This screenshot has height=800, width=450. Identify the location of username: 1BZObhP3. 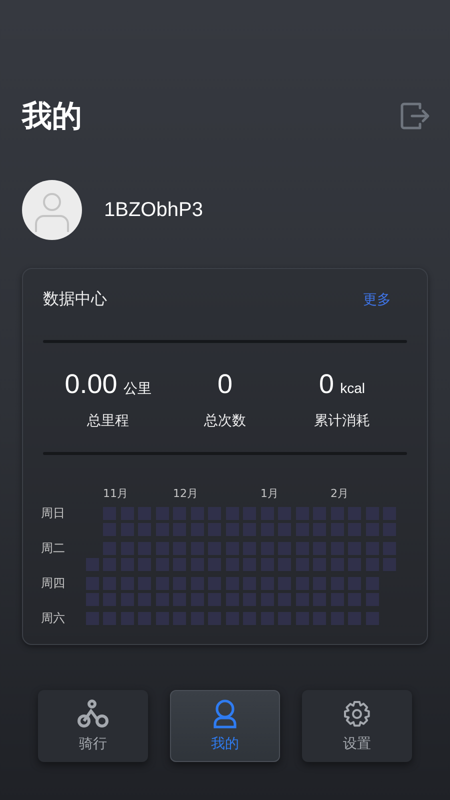
(153, 210).